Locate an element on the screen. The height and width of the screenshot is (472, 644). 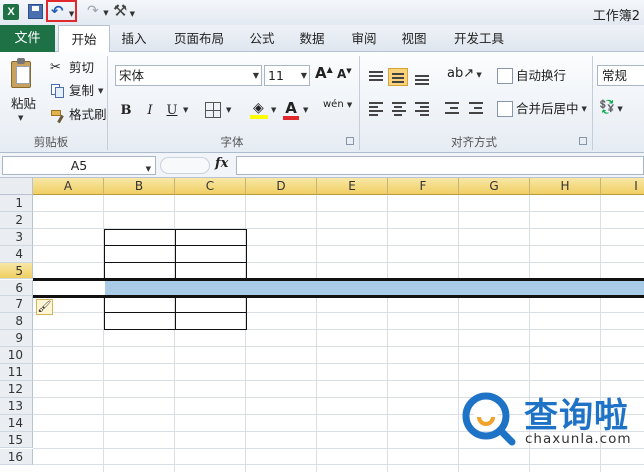
column-header-c: C is located at coordinates (210, 186).